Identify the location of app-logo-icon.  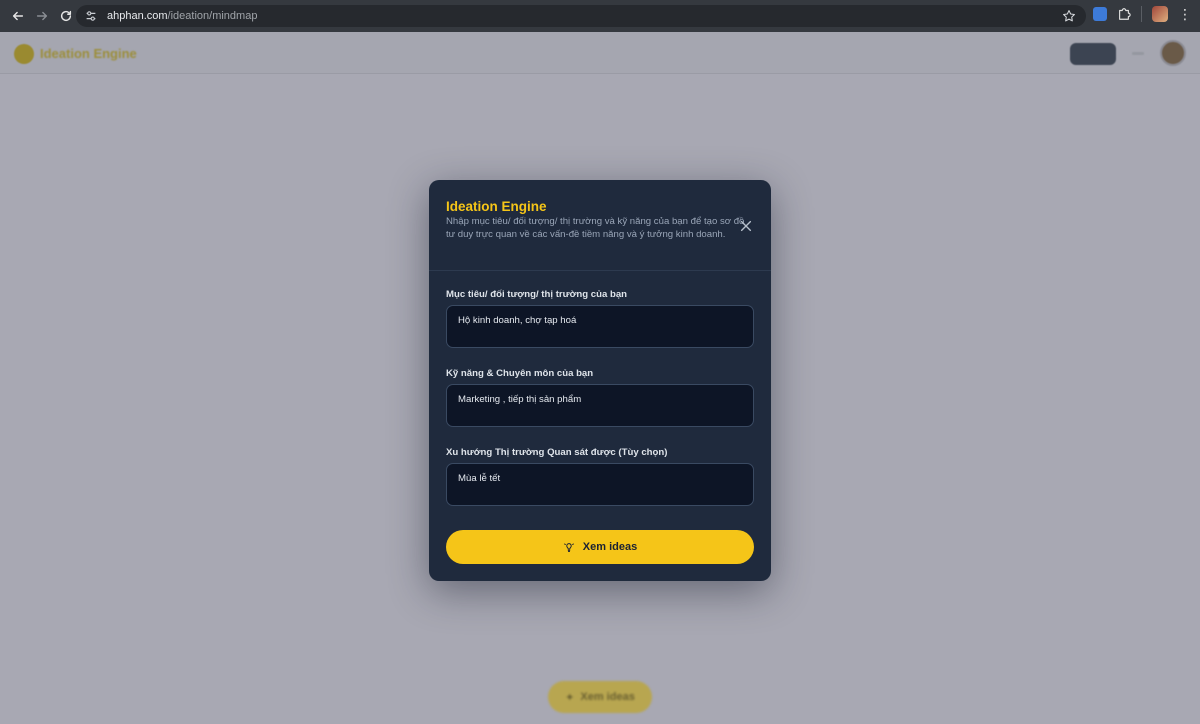
(24, 54).